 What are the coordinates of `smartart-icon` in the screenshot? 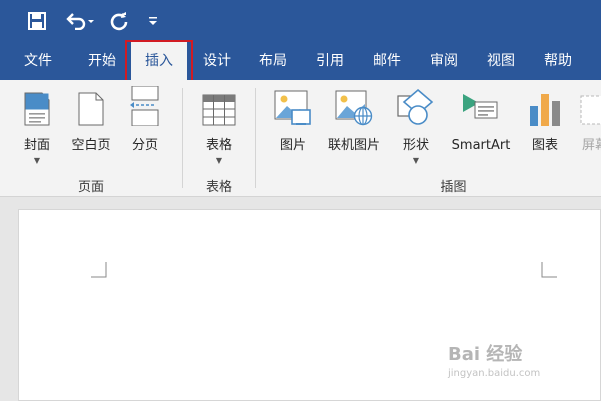 It's located at (481, 106).